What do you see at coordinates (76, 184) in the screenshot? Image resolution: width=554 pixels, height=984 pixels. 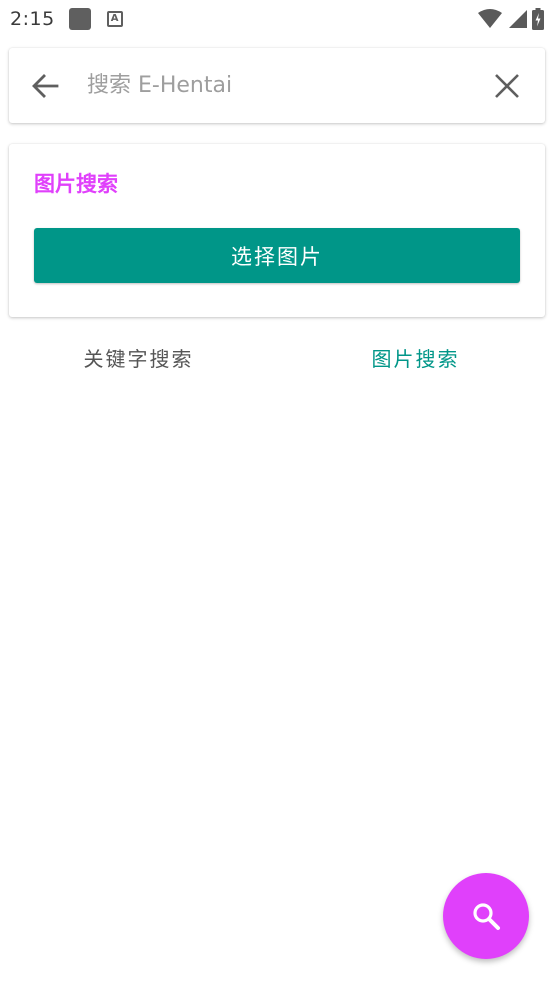 I see `image-search-title: 图片搜索` at bounding box center [76, 184].